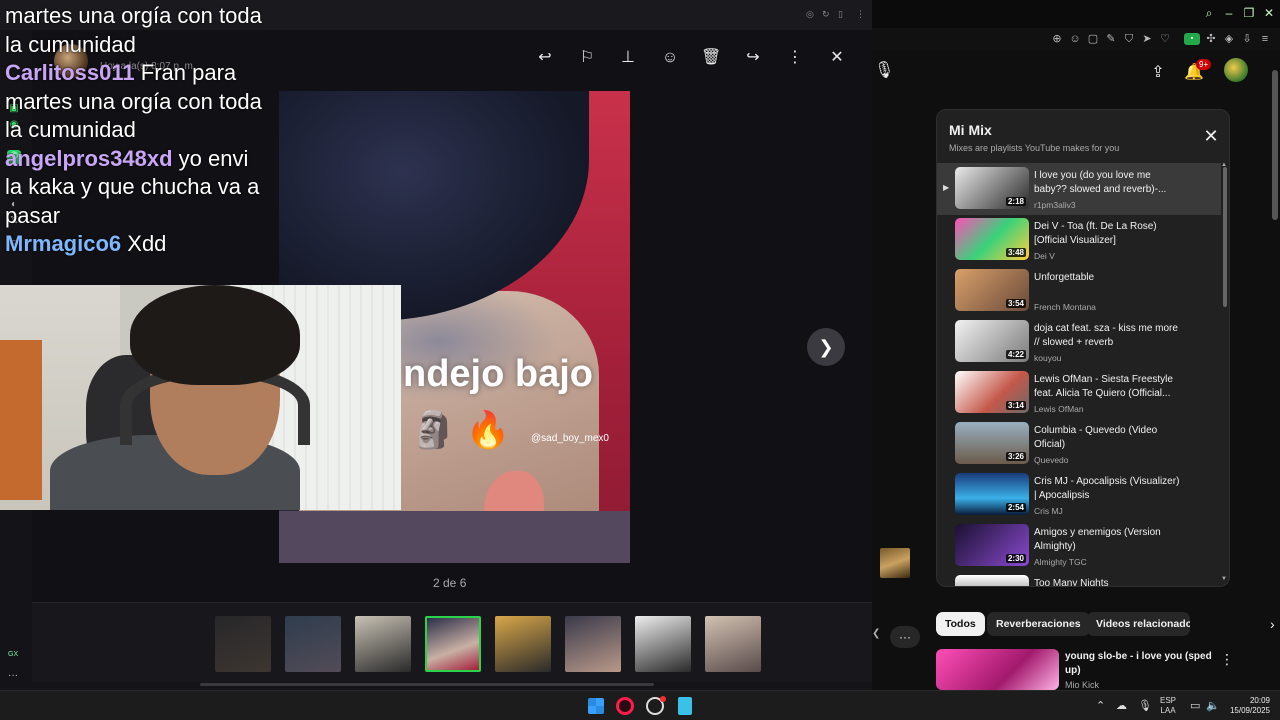 Image resolution: width=1280 pixels, height=720 pixels. Describe the element at coordinates (1213, 705) in the screenshot. I see `volume-icon: 🔈` at that location.